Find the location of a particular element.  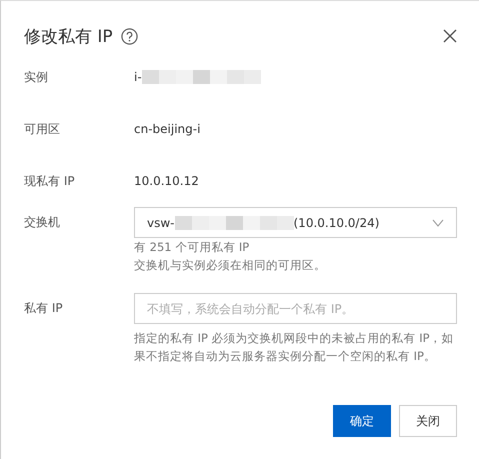

help-text: 交换机与实例必须在相同的可用区。 is located at coordinates (230, 265).